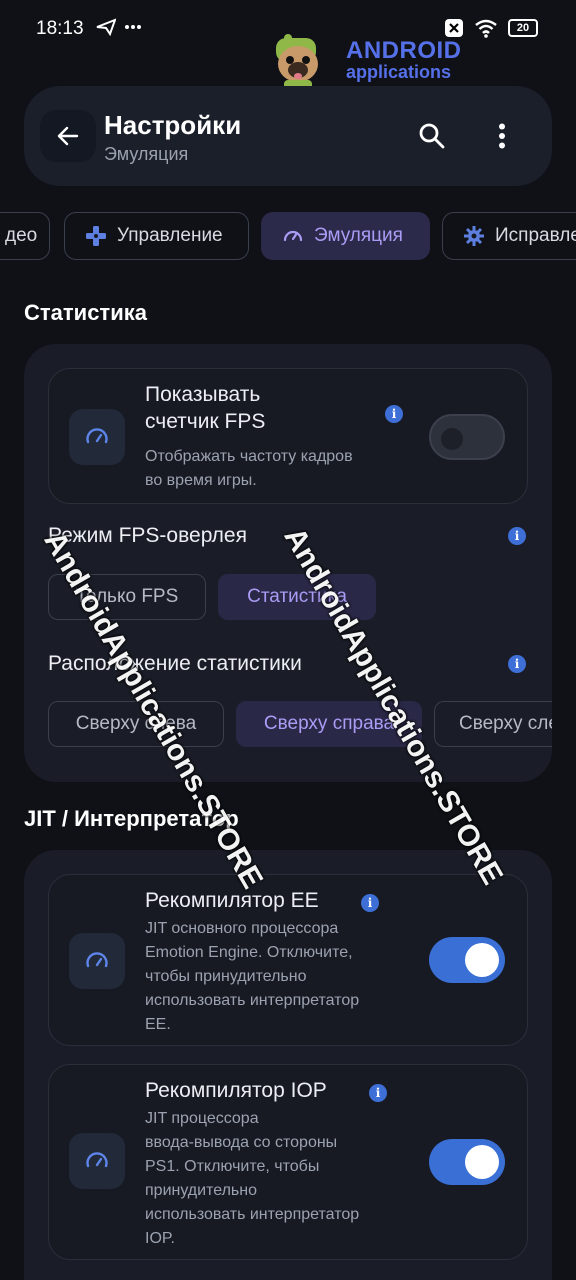 This screenshot has height=1280, width=576. I want to click on logo-title: ANDROID, so click(404, 50).